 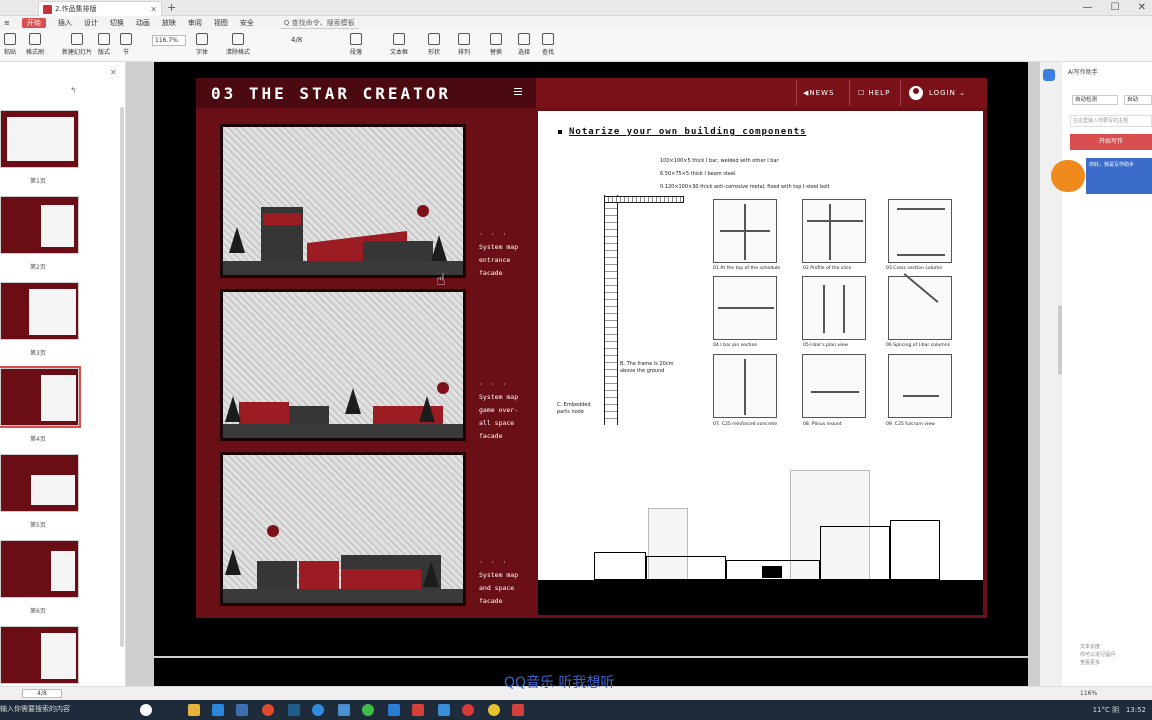 I want to click on close-window-button: ✕, so click(x=1142, y=8).